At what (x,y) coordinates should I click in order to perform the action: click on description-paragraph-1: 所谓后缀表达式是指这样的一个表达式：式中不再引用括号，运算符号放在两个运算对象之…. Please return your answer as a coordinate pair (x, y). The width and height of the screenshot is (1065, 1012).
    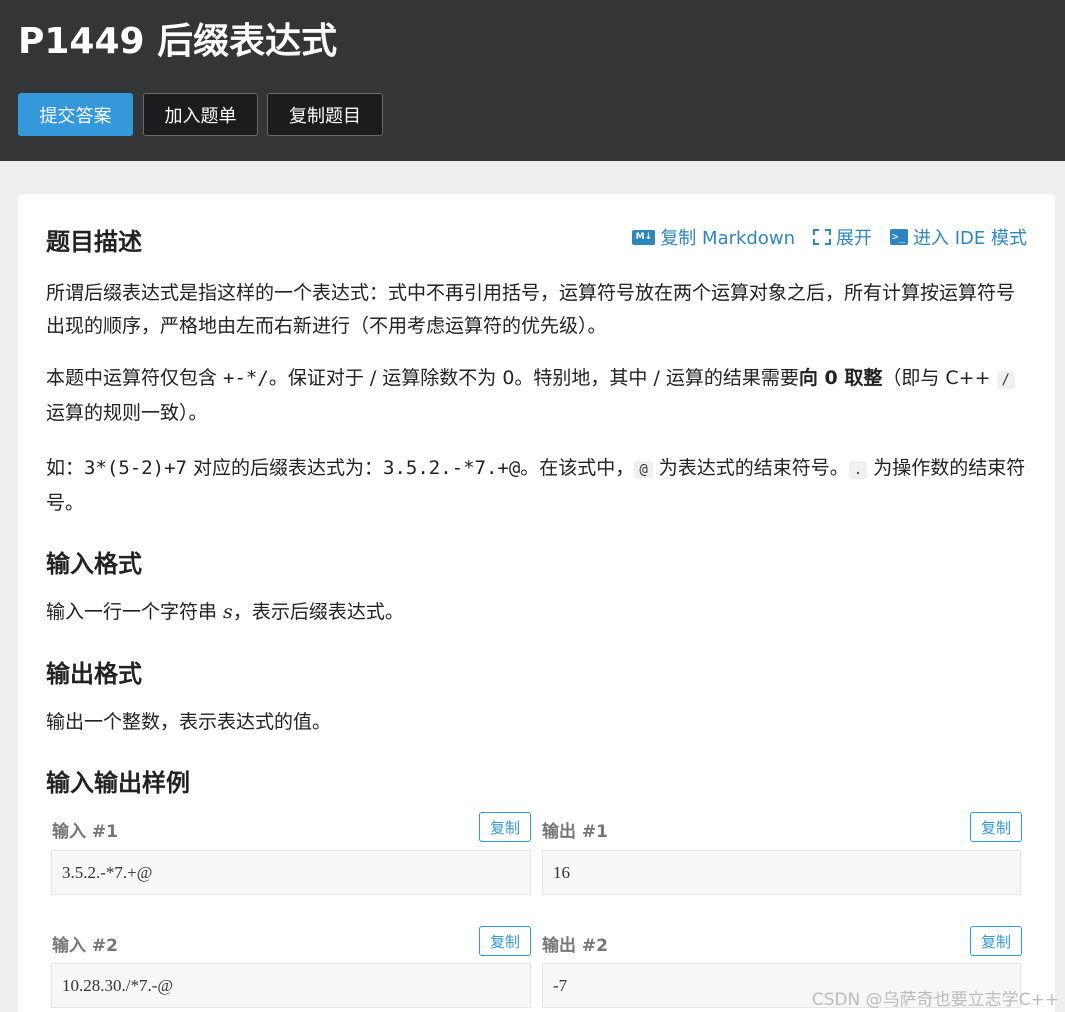
    Looking at the image, I should click on (531, 309).